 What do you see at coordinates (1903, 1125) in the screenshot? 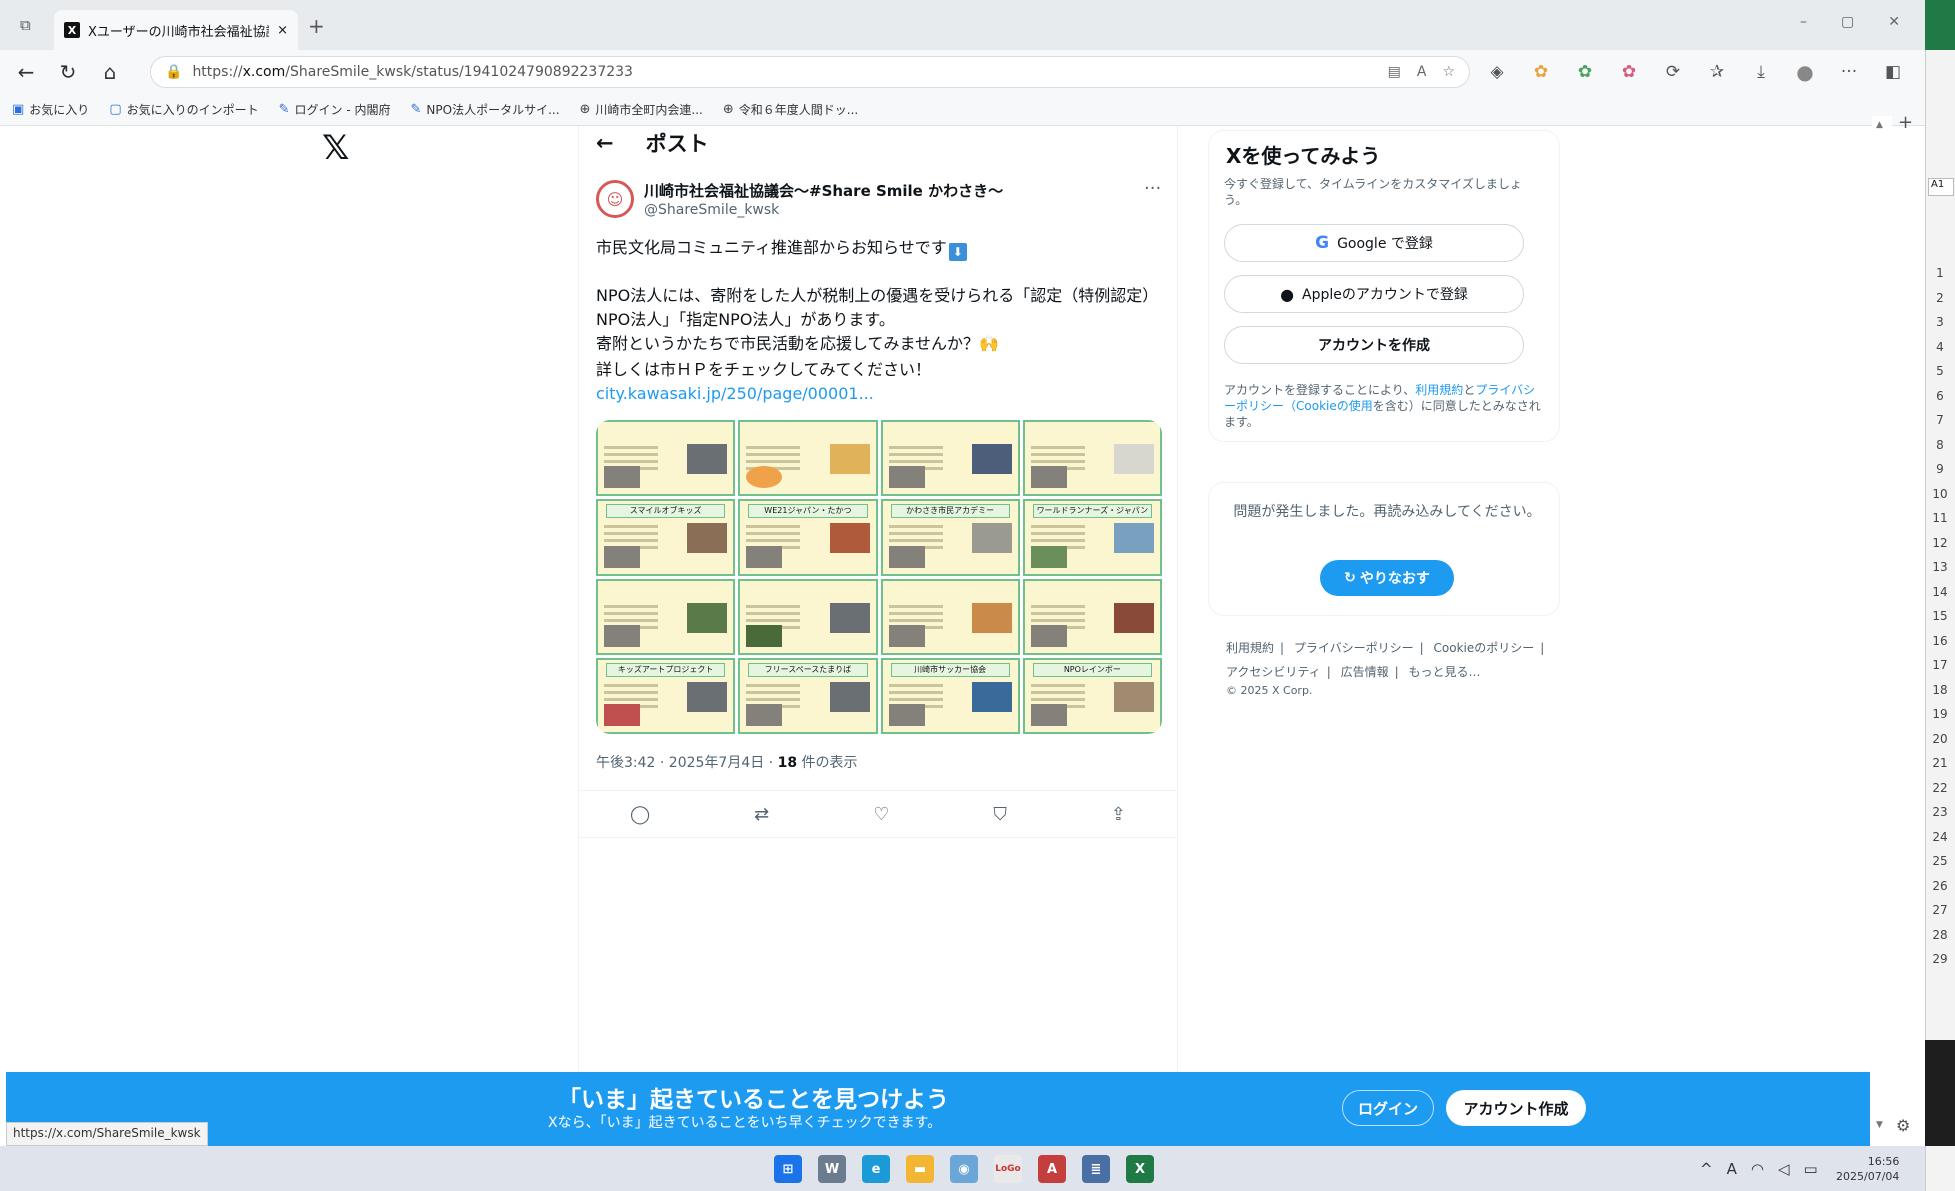
I see `settings-gear-icon: ⚙` at bounding box center [1903, 1125].